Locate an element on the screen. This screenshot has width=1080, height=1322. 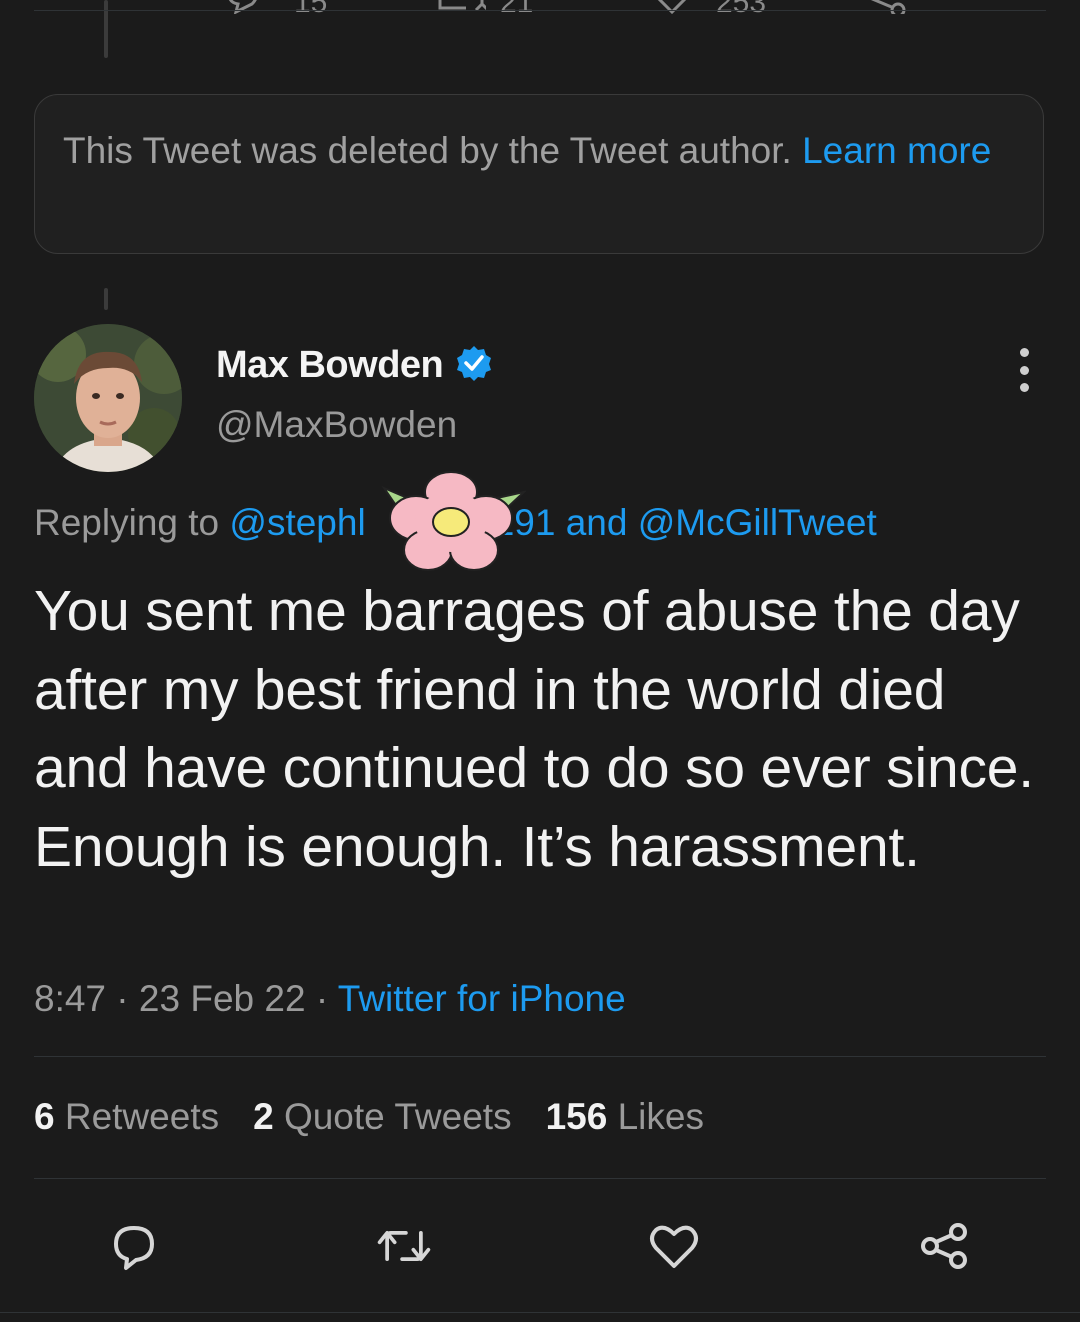
retweet-button is located at coordinates (404, 1246).